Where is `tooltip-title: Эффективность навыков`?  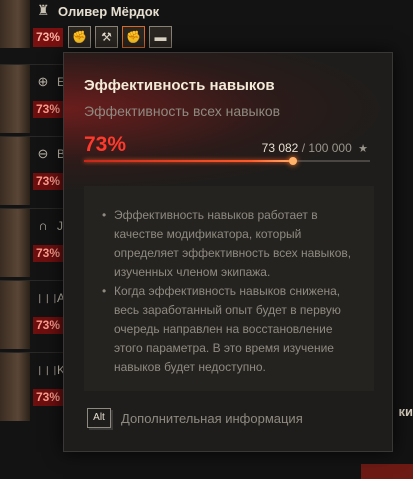 tooltip-title: Эффективность навыков is located at coordinates (179, 85).